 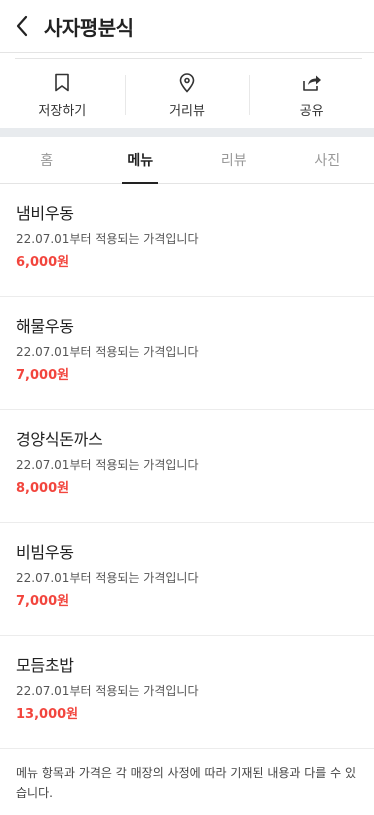 I want to click on menu-item-price: 8,000원, so click(x=43, y=488).